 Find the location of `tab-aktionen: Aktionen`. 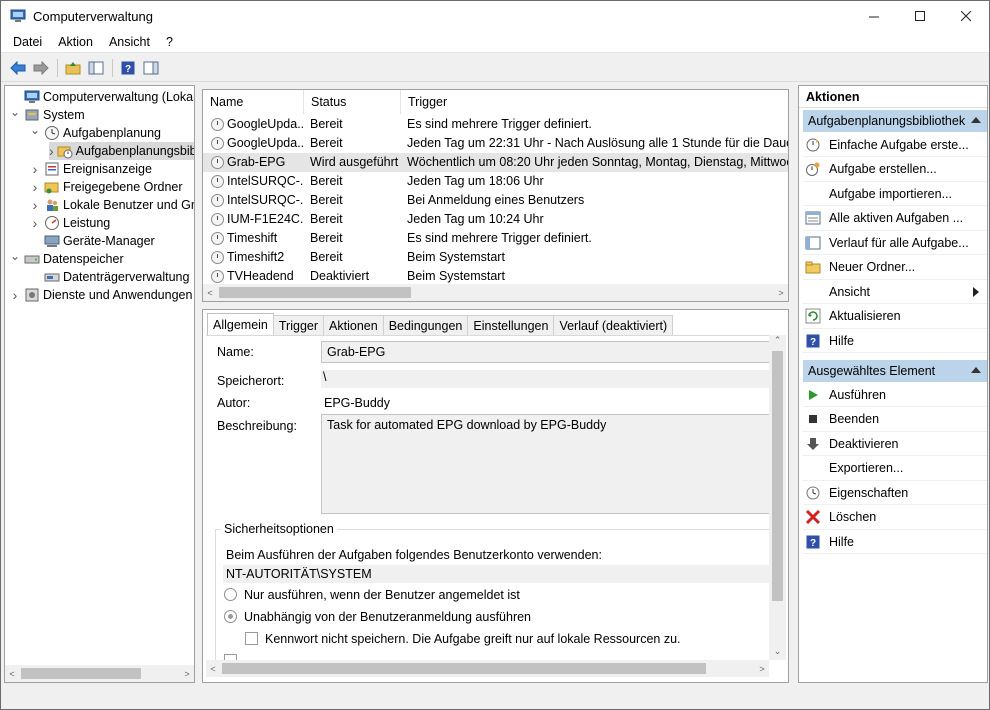

tab-aktionen: Aktionen is located at coordinates (353, 325).